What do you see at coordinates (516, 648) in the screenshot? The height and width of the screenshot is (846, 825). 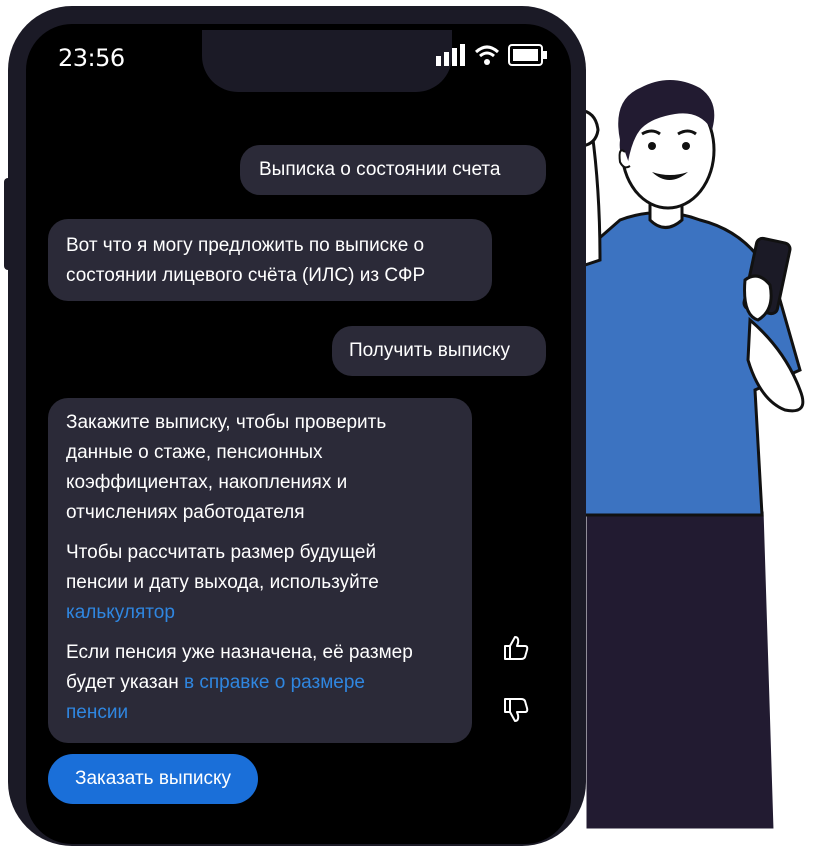 I see `thumbs-up-icon` at bounding box center [516, 648].